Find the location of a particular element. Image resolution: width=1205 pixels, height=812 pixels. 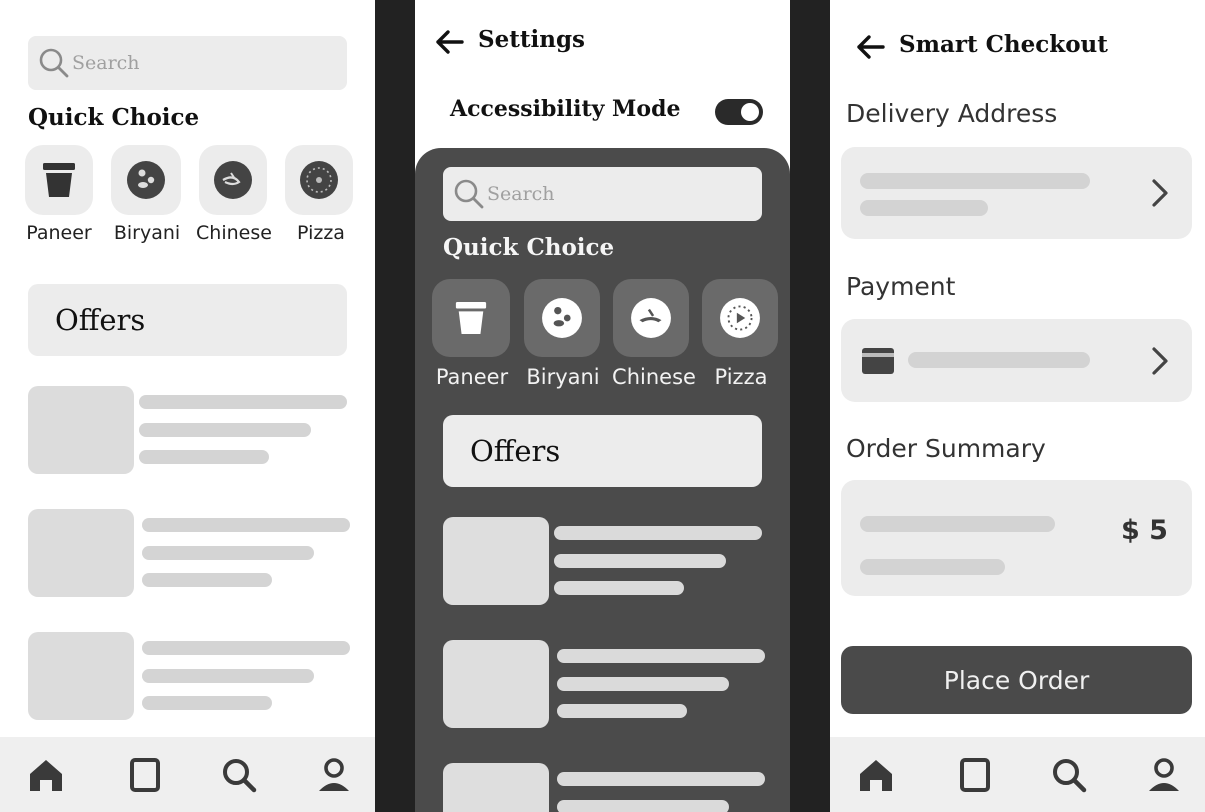

delivery-address-title: Delivery Address is located at coordinates (952, 113).